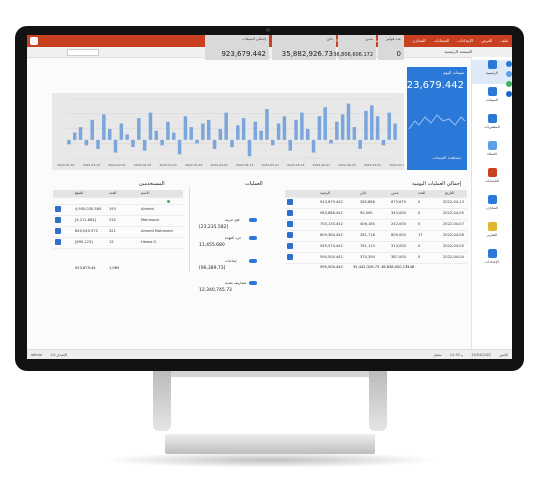 The width and height of the screenshot is (540, 480). I want to click on view-sales-link: مشاهدة المبيعات, so click(447, 157).